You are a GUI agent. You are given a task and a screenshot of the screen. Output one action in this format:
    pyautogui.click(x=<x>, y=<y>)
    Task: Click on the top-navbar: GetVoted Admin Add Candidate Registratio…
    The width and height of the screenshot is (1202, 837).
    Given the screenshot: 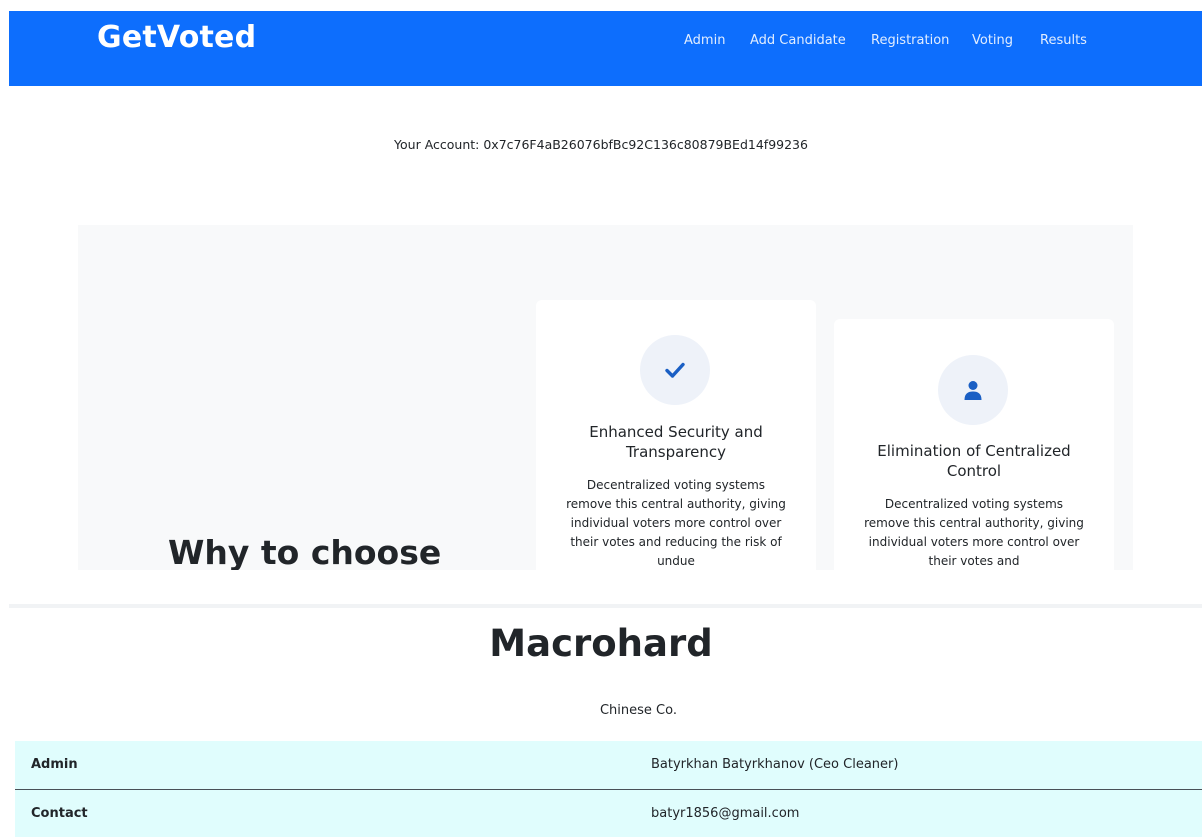 What is the action you would take?
    pyautogui.click(x=605, y=48)
    